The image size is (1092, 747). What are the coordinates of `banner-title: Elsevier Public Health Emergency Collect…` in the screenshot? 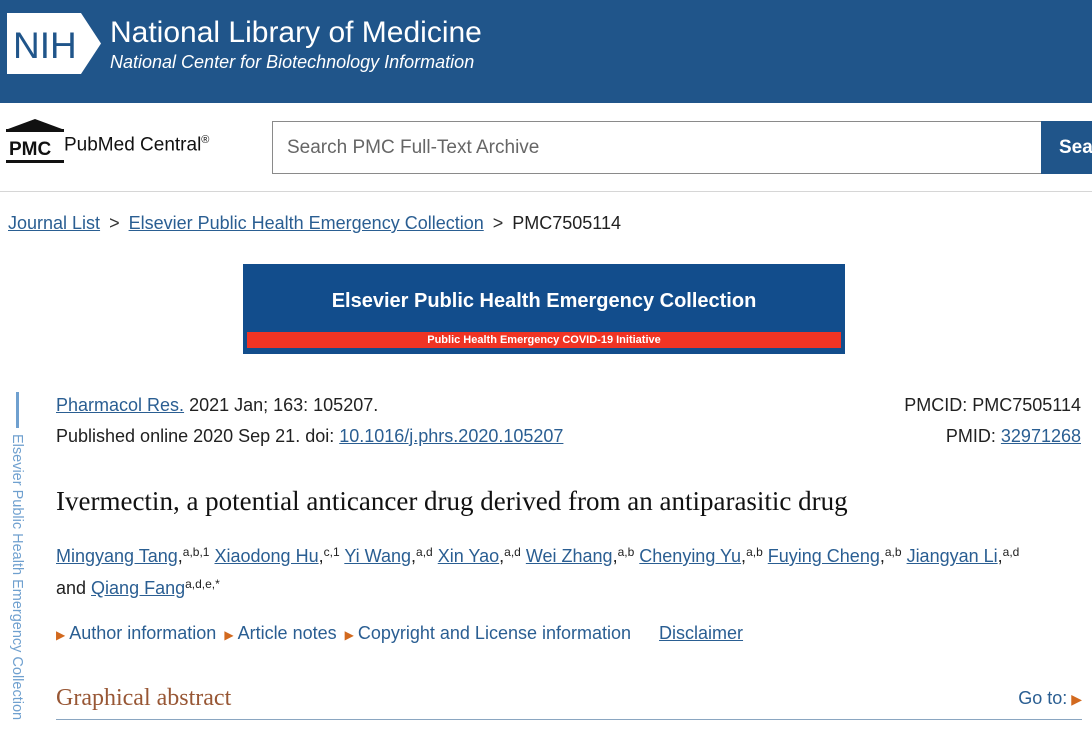 It's located at (544, 301).